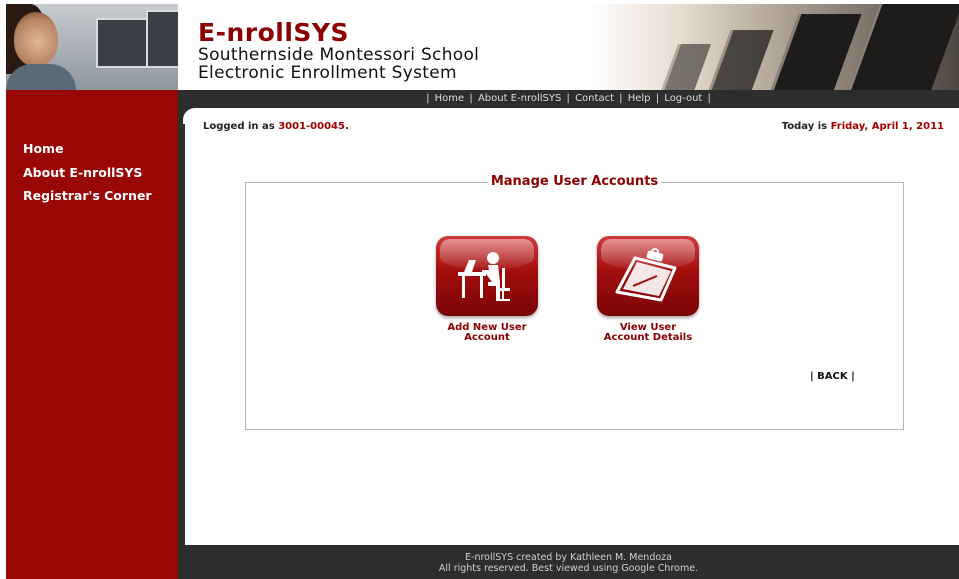  What do you see at coordinates (887, 126) in the screenshot?
I see `current-date: Friday, April 1, 2011` at bounding box center [887, 126].